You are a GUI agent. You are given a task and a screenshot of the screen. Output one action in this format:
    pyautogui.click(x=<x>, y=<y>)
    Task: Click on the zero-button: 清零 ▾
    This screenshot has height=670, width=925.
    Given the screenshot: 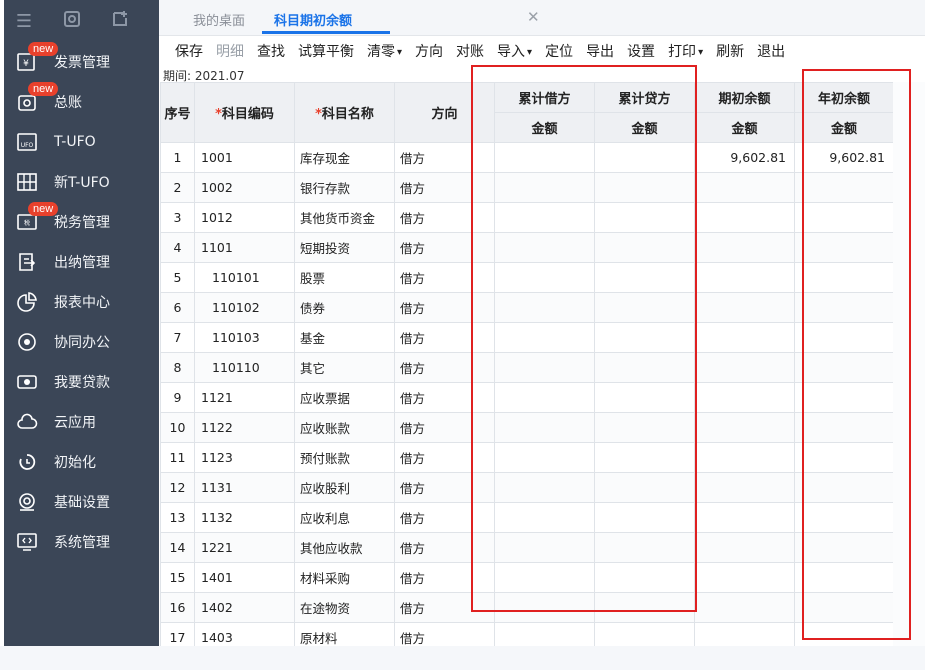 What is the action you would take?
    pyautogui.click(x=384, y=51)
    